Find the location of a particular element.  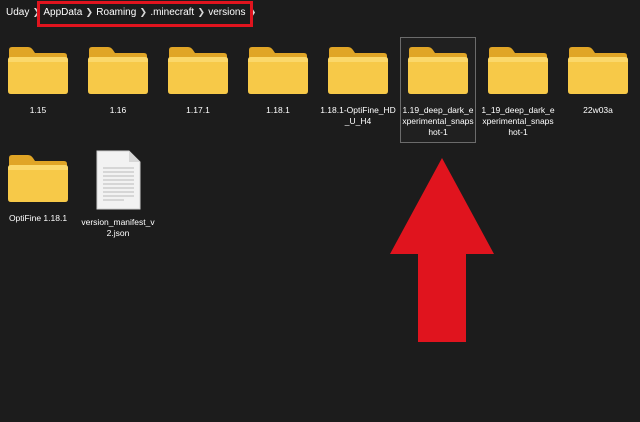

folder-item-deep-dark-underscore: 1_19_deep_dark_experimental_snapshot-1 is located at coordinates (518, 91).